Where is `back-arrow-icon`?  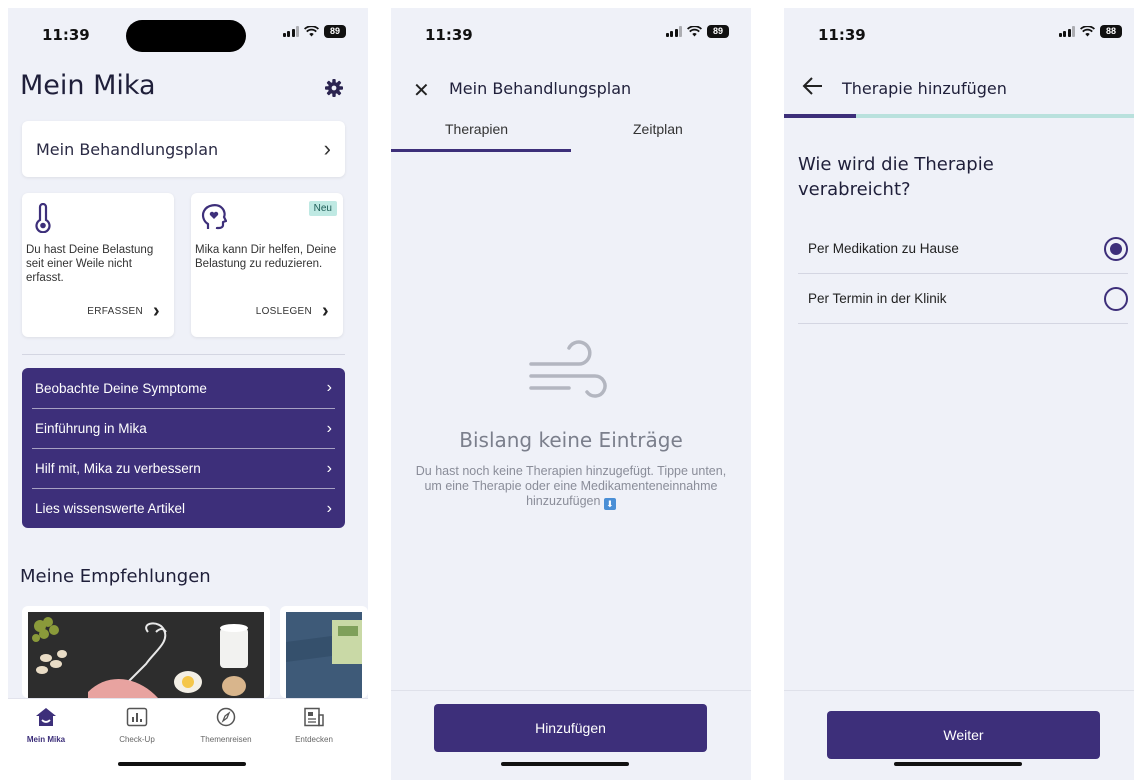 back-arrow-icon is located at coordinates (813, 86).